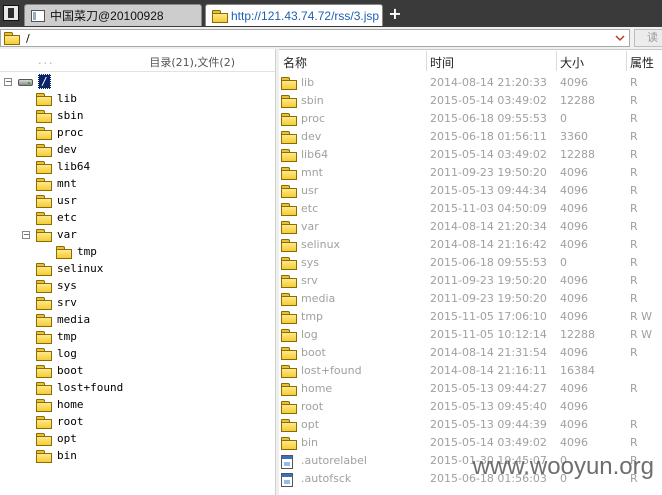 This screenshot has width=662, height=495. I want to click on table-row: srv 2011-09-23 19:50:20 4096 R, so click(470, 281).